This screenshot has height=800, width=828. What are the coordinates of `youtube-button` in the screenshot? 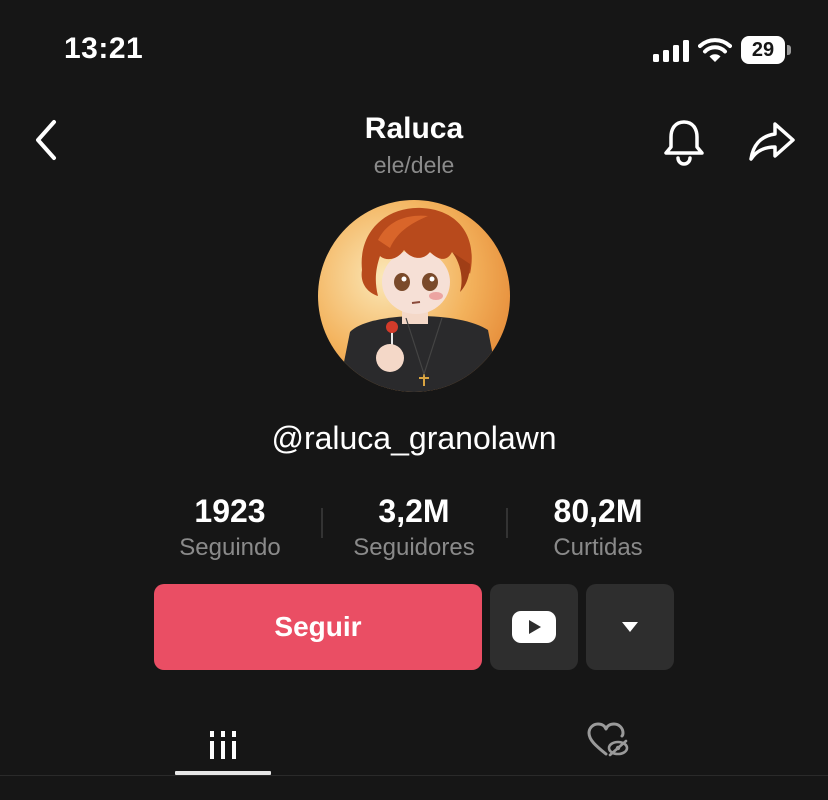 It's located at (534, 627).